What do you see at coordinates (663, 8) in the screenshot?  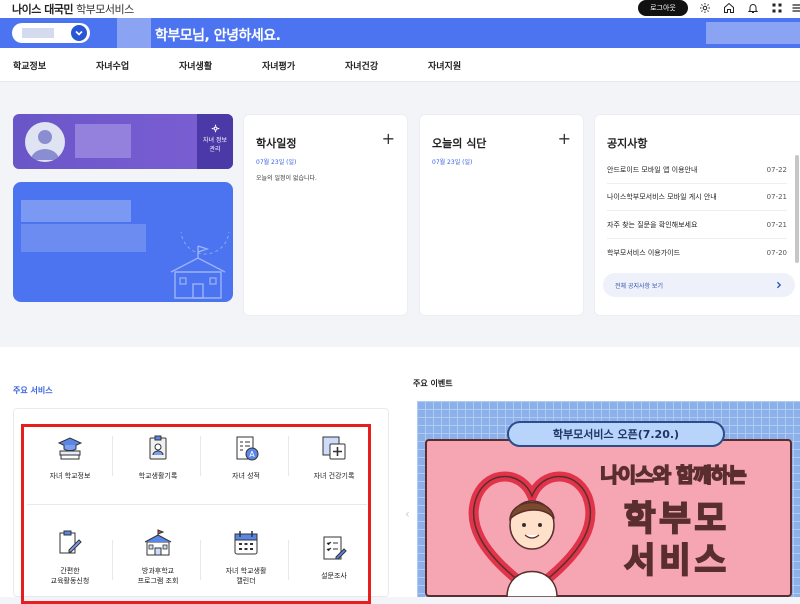 I see `logout-button: 로그아웃` at bounding box center [663, 8].